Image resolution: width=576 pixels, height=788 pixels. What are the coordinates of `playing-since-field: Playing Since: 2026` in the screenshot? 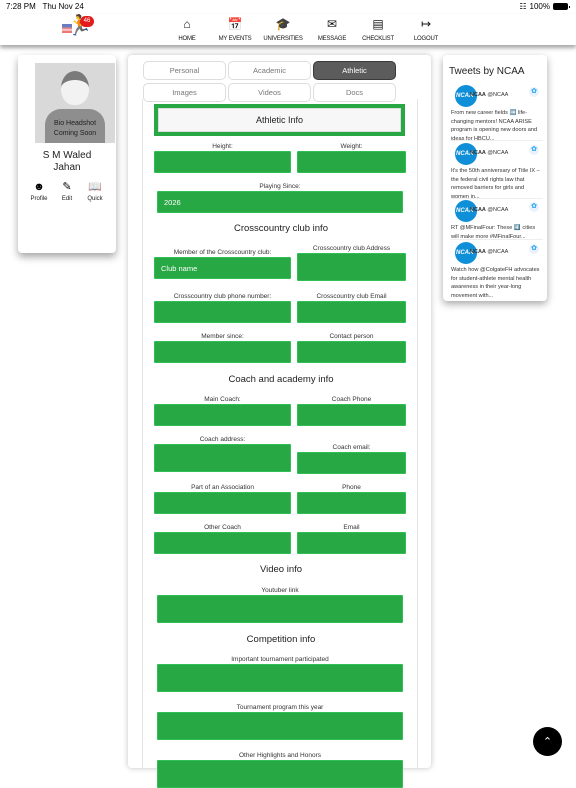 It's located at (280, 198).